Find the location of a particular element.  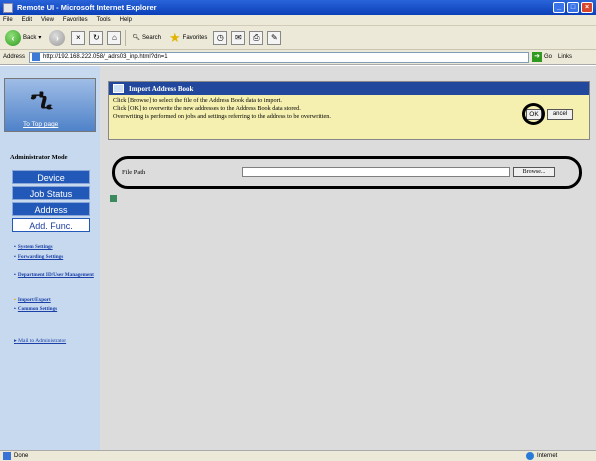

search-button: 🔍︎ Search is located at coordinates (146, 37).